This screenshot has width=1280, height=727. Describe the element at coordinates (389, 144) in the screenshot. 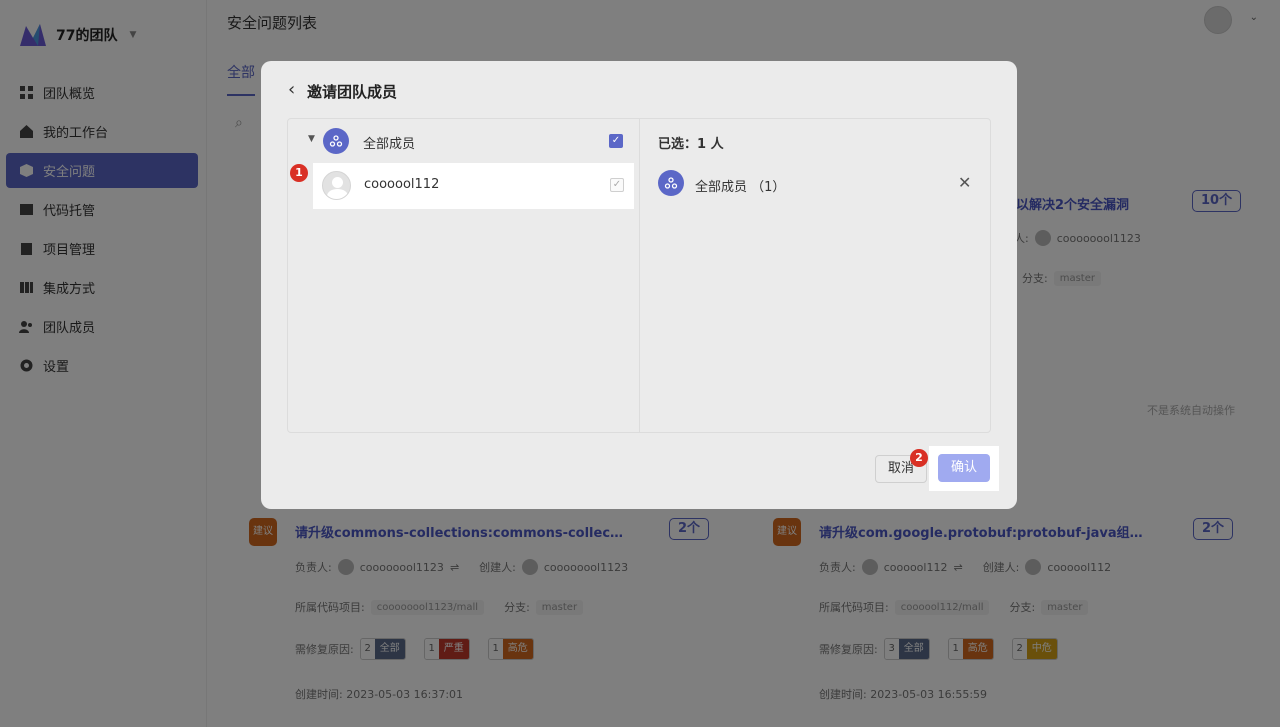

I see `group-label: 全部成员` at that location.